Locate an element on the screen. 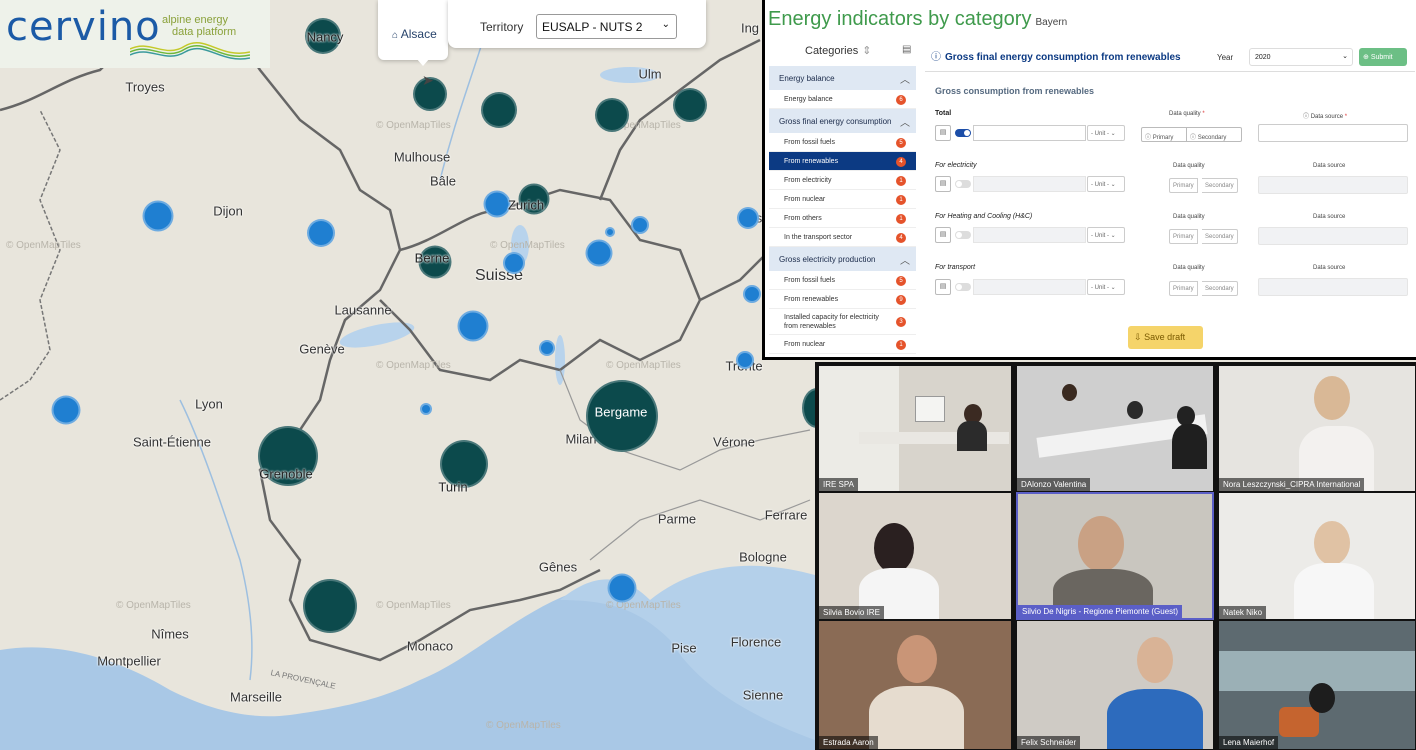  sort-icon: ⇕ is located at coordinates (866, 51).